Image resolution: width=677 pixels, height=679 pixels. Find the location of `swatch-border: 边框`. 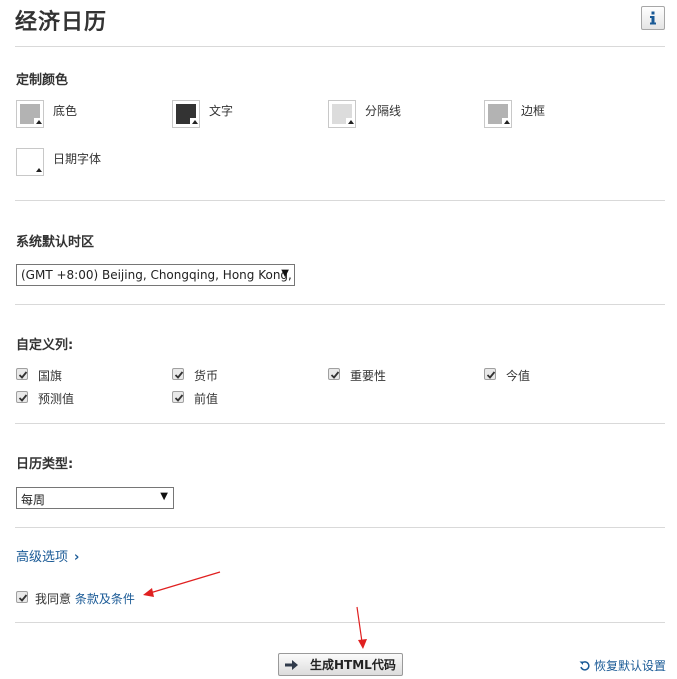

swatch-border: 边框 is located at coordinates (544, 115).